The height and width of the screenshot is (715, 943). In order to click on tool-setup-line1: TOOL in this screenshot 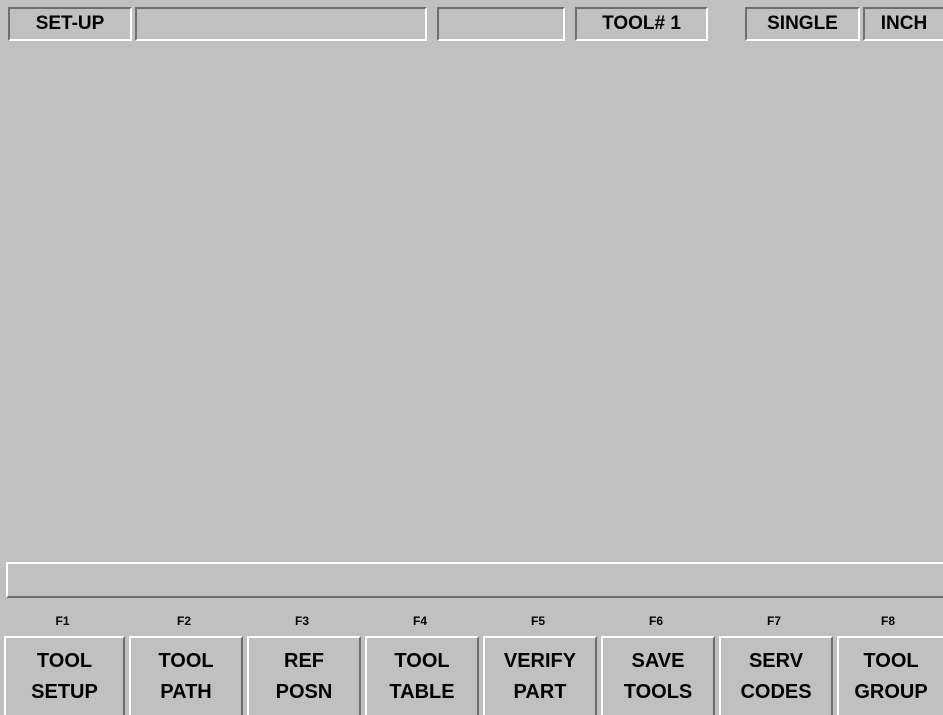, I will do `click(64, 660)`.